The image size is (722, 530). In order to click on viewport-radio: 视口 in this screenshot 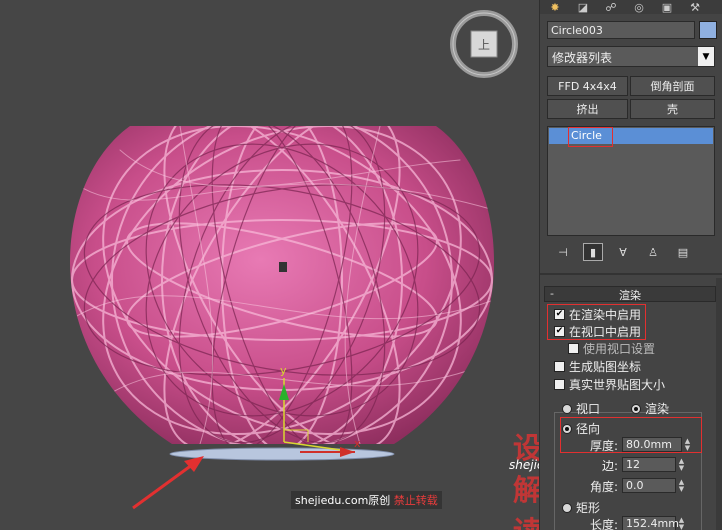, I will do `click(581, 408)`.